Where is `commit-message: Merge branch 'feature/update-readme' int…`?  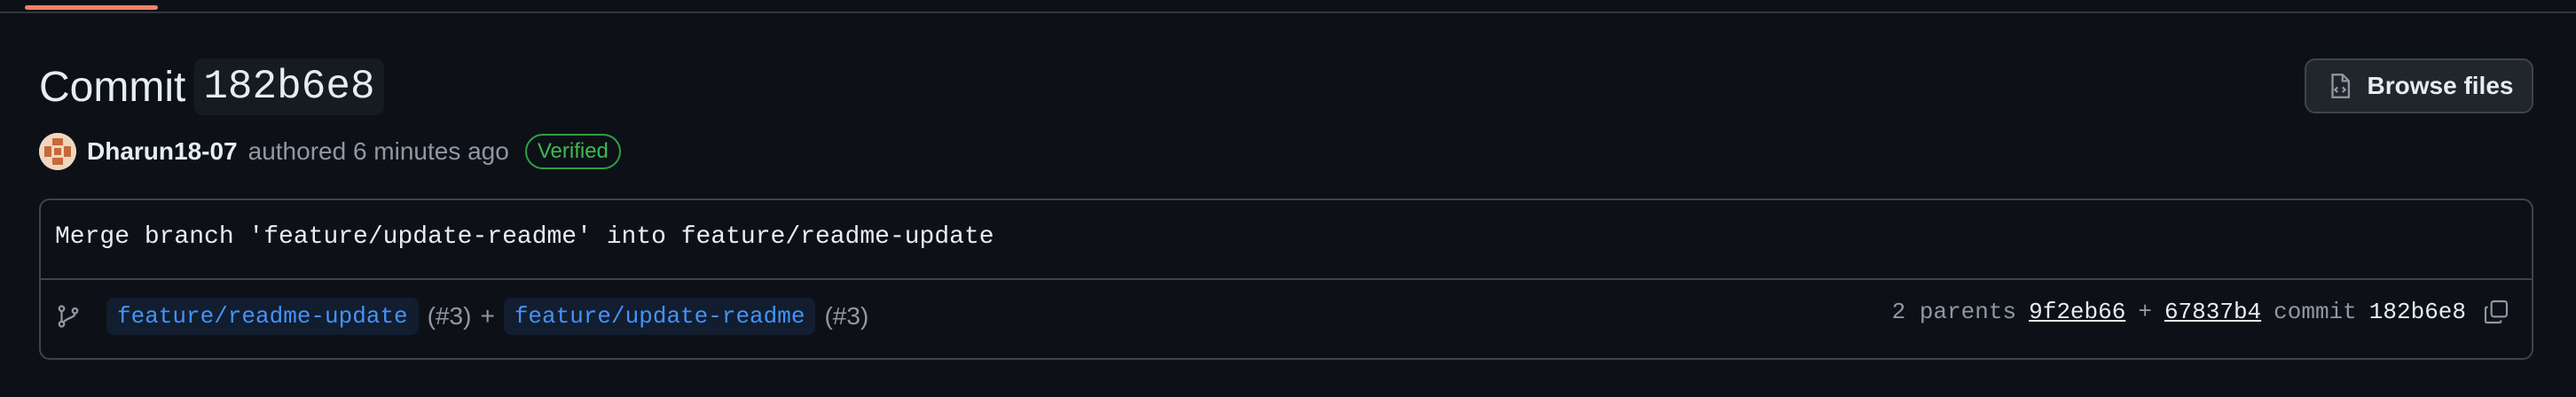
commit-message: Merge branch 'feature/update-readme' int… is located at coordinates (524, 237).